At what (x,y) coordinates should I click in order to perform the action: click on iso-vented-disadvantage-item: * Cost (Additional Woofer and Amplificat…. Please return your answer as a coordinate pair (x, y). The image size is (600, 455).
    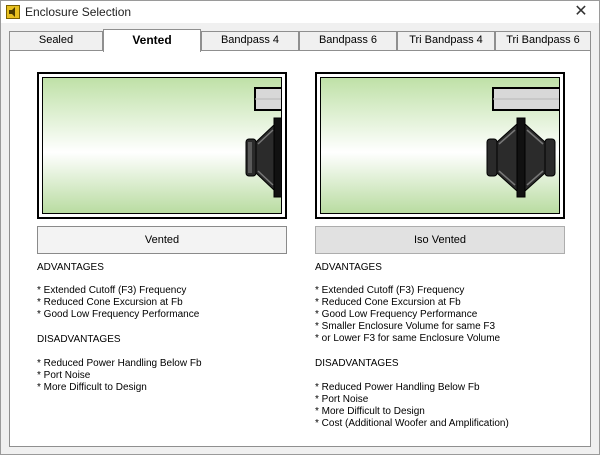
    Looking at the image, I should click on (412, 423).